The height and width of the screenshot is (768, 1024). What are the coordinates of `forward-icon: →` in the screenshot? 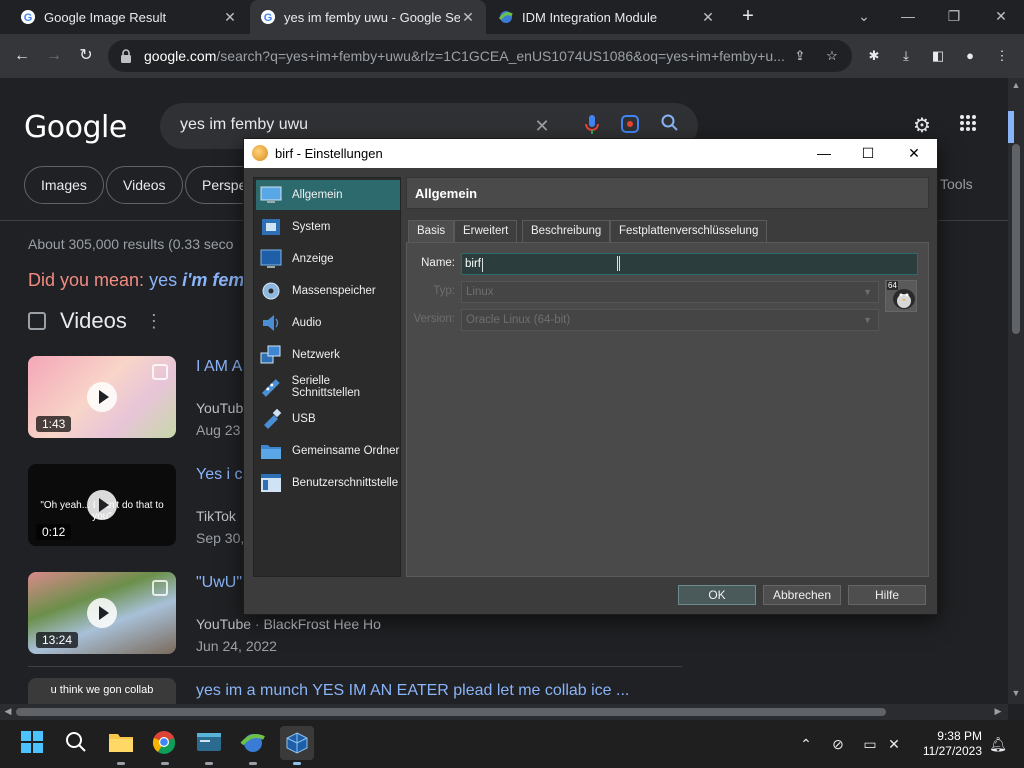 It's located at (54, 56).